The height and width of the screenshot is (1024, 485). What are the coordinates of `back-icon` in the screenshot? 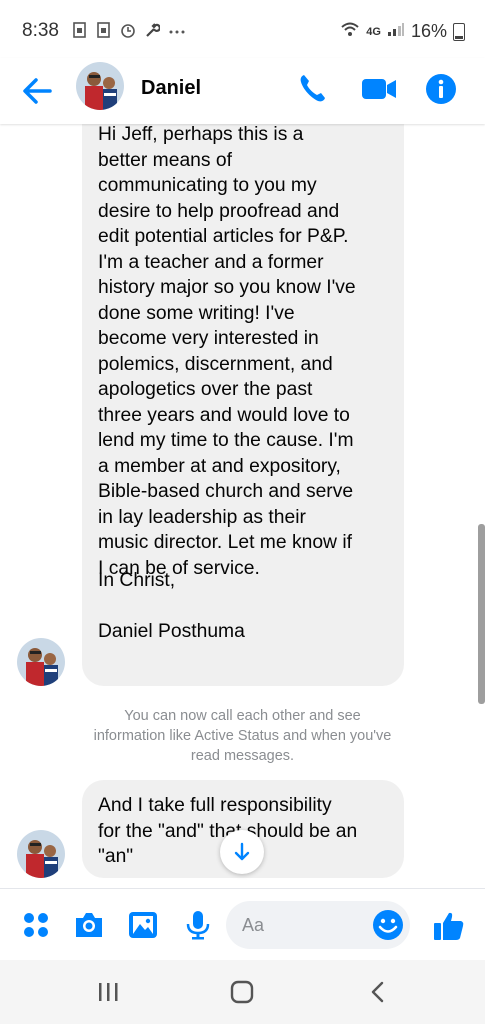 It's located at (378, 992).